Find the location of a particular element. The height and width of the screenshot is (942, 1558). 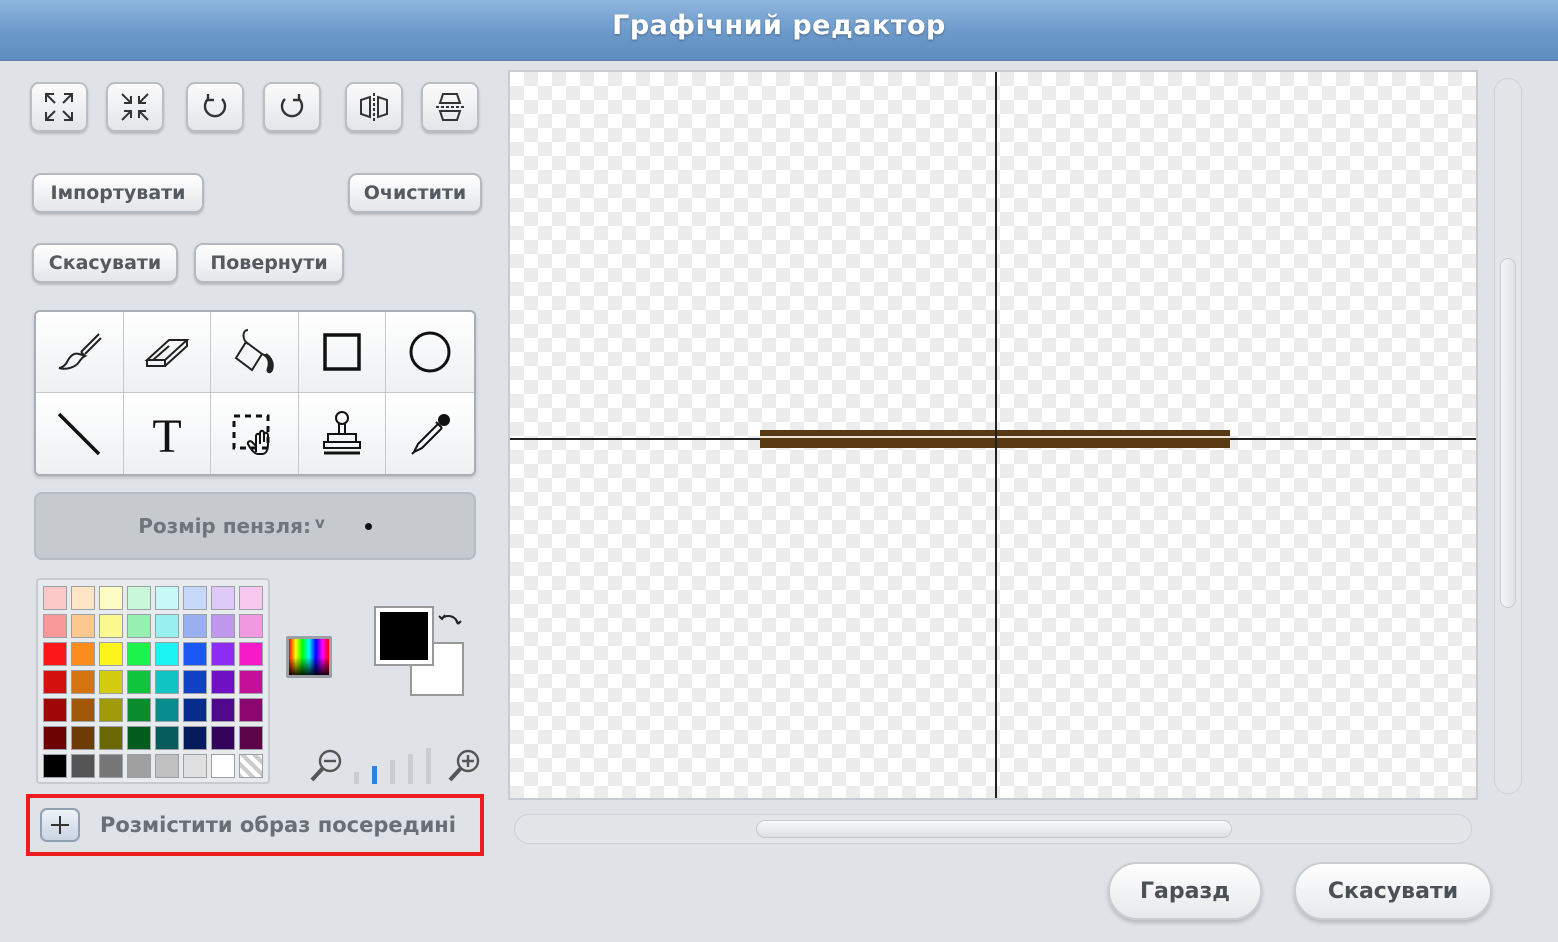

zoom-in-icon is located at coordinates (464, 766).